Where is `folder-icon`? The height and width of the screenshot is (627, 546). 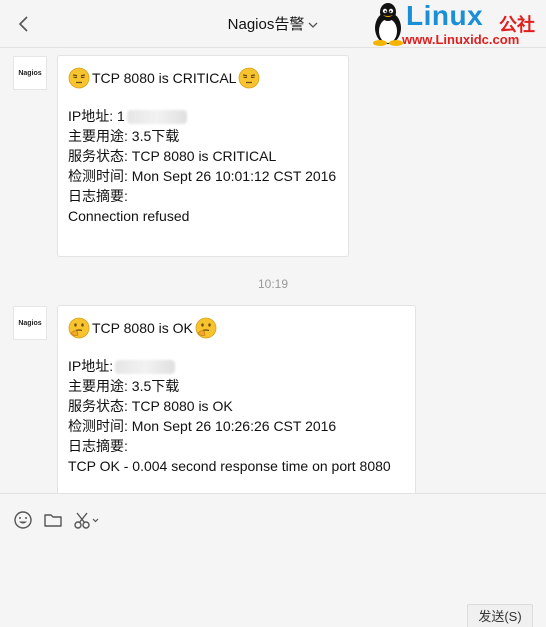
folder-icon is located at coordinates (53, 520).